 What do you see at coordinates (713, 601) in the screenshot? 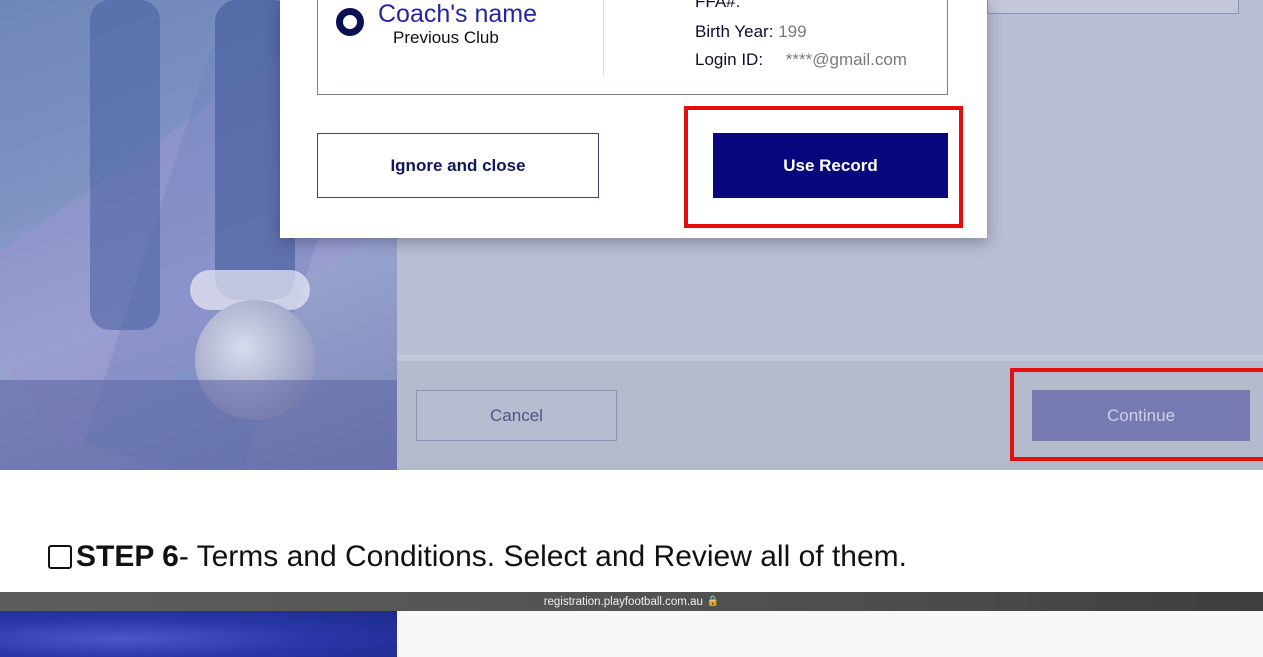
I see `lock-icon: 🔒` at bounding box center [713, 601].